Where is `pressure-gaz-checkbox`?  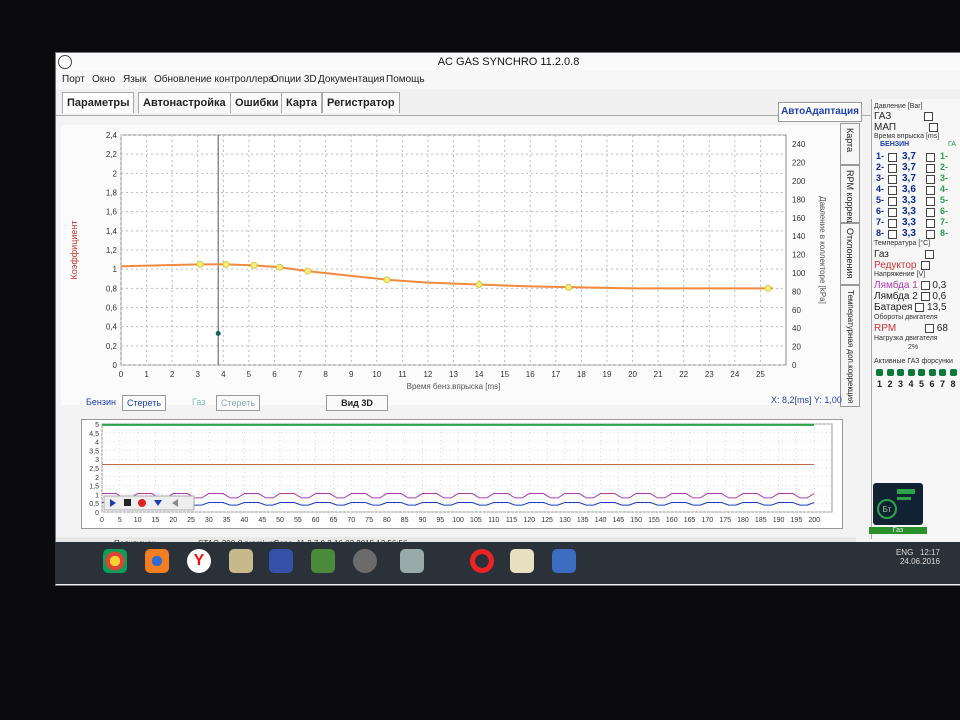 pressure-gaz-checkbox is located at coordinates (929, 116).